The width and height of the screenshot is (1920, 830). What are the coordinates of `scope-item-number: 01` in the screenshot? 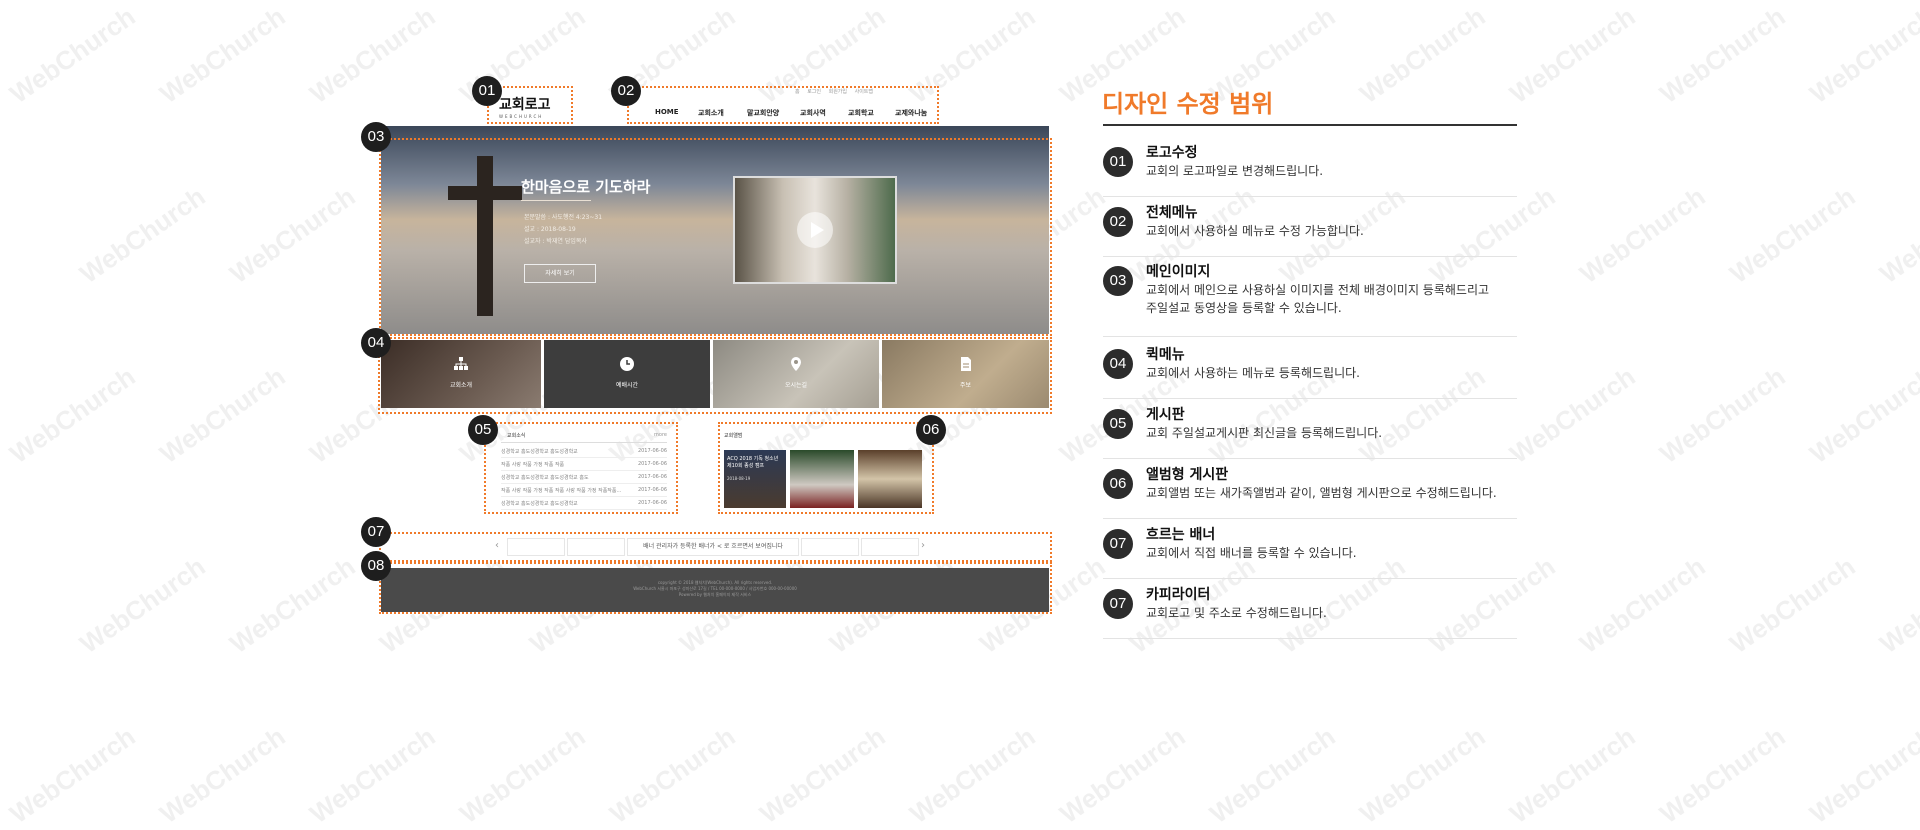 It's located at (1118, 162).